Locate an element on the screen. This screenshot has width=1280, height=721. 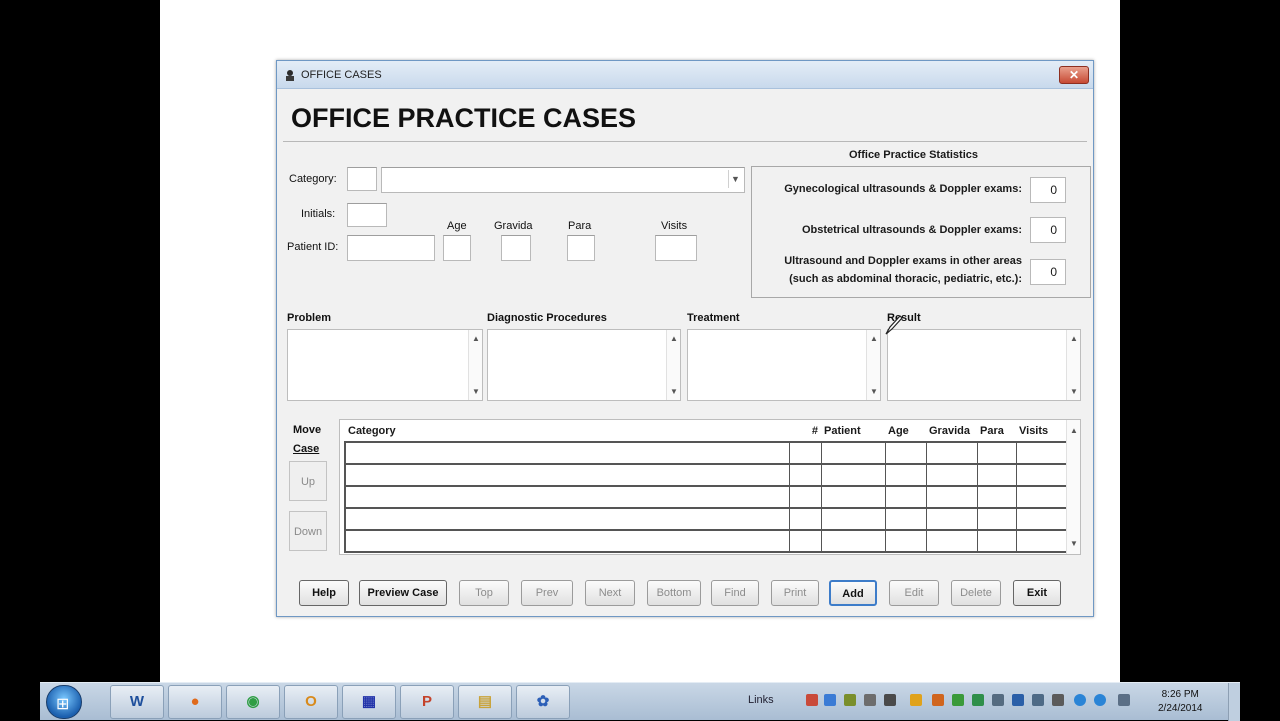
volume-icon is located at coordinates (1058, 700).